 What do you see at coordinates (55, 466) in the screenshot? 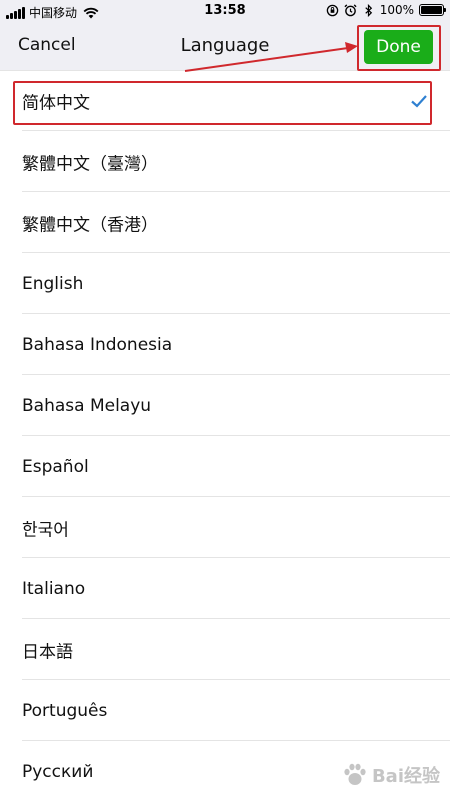
I see `language-option-label: Español` at bounding box center [55, 466].